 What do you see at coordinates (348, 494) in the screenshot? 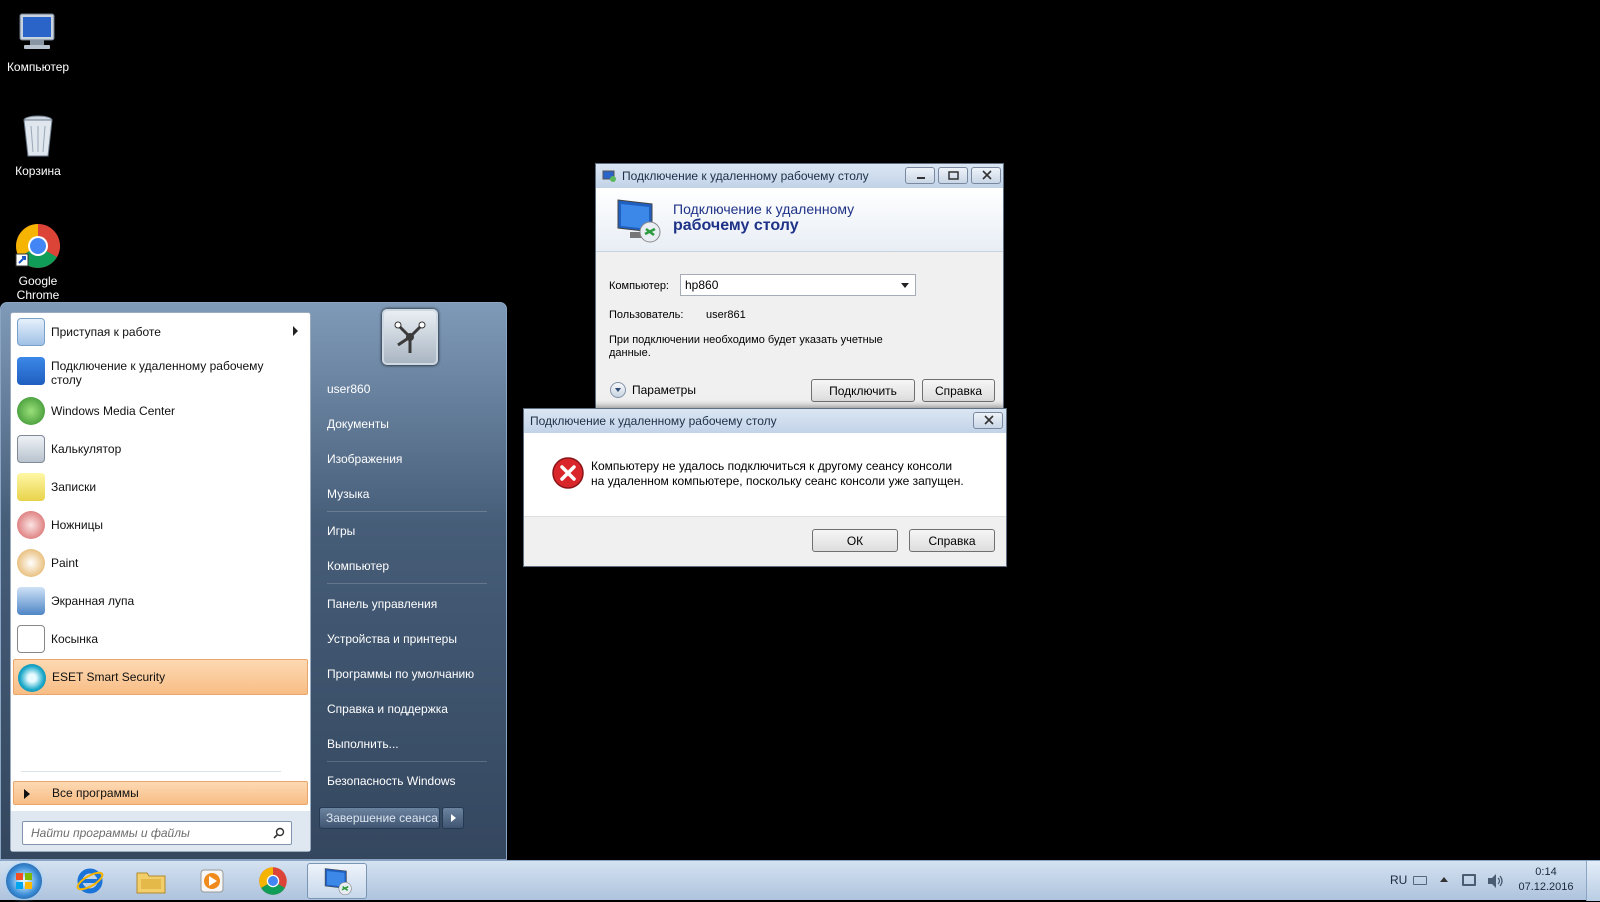
I see `menu-item-music: Музыка` at bounding box center [348, 494].